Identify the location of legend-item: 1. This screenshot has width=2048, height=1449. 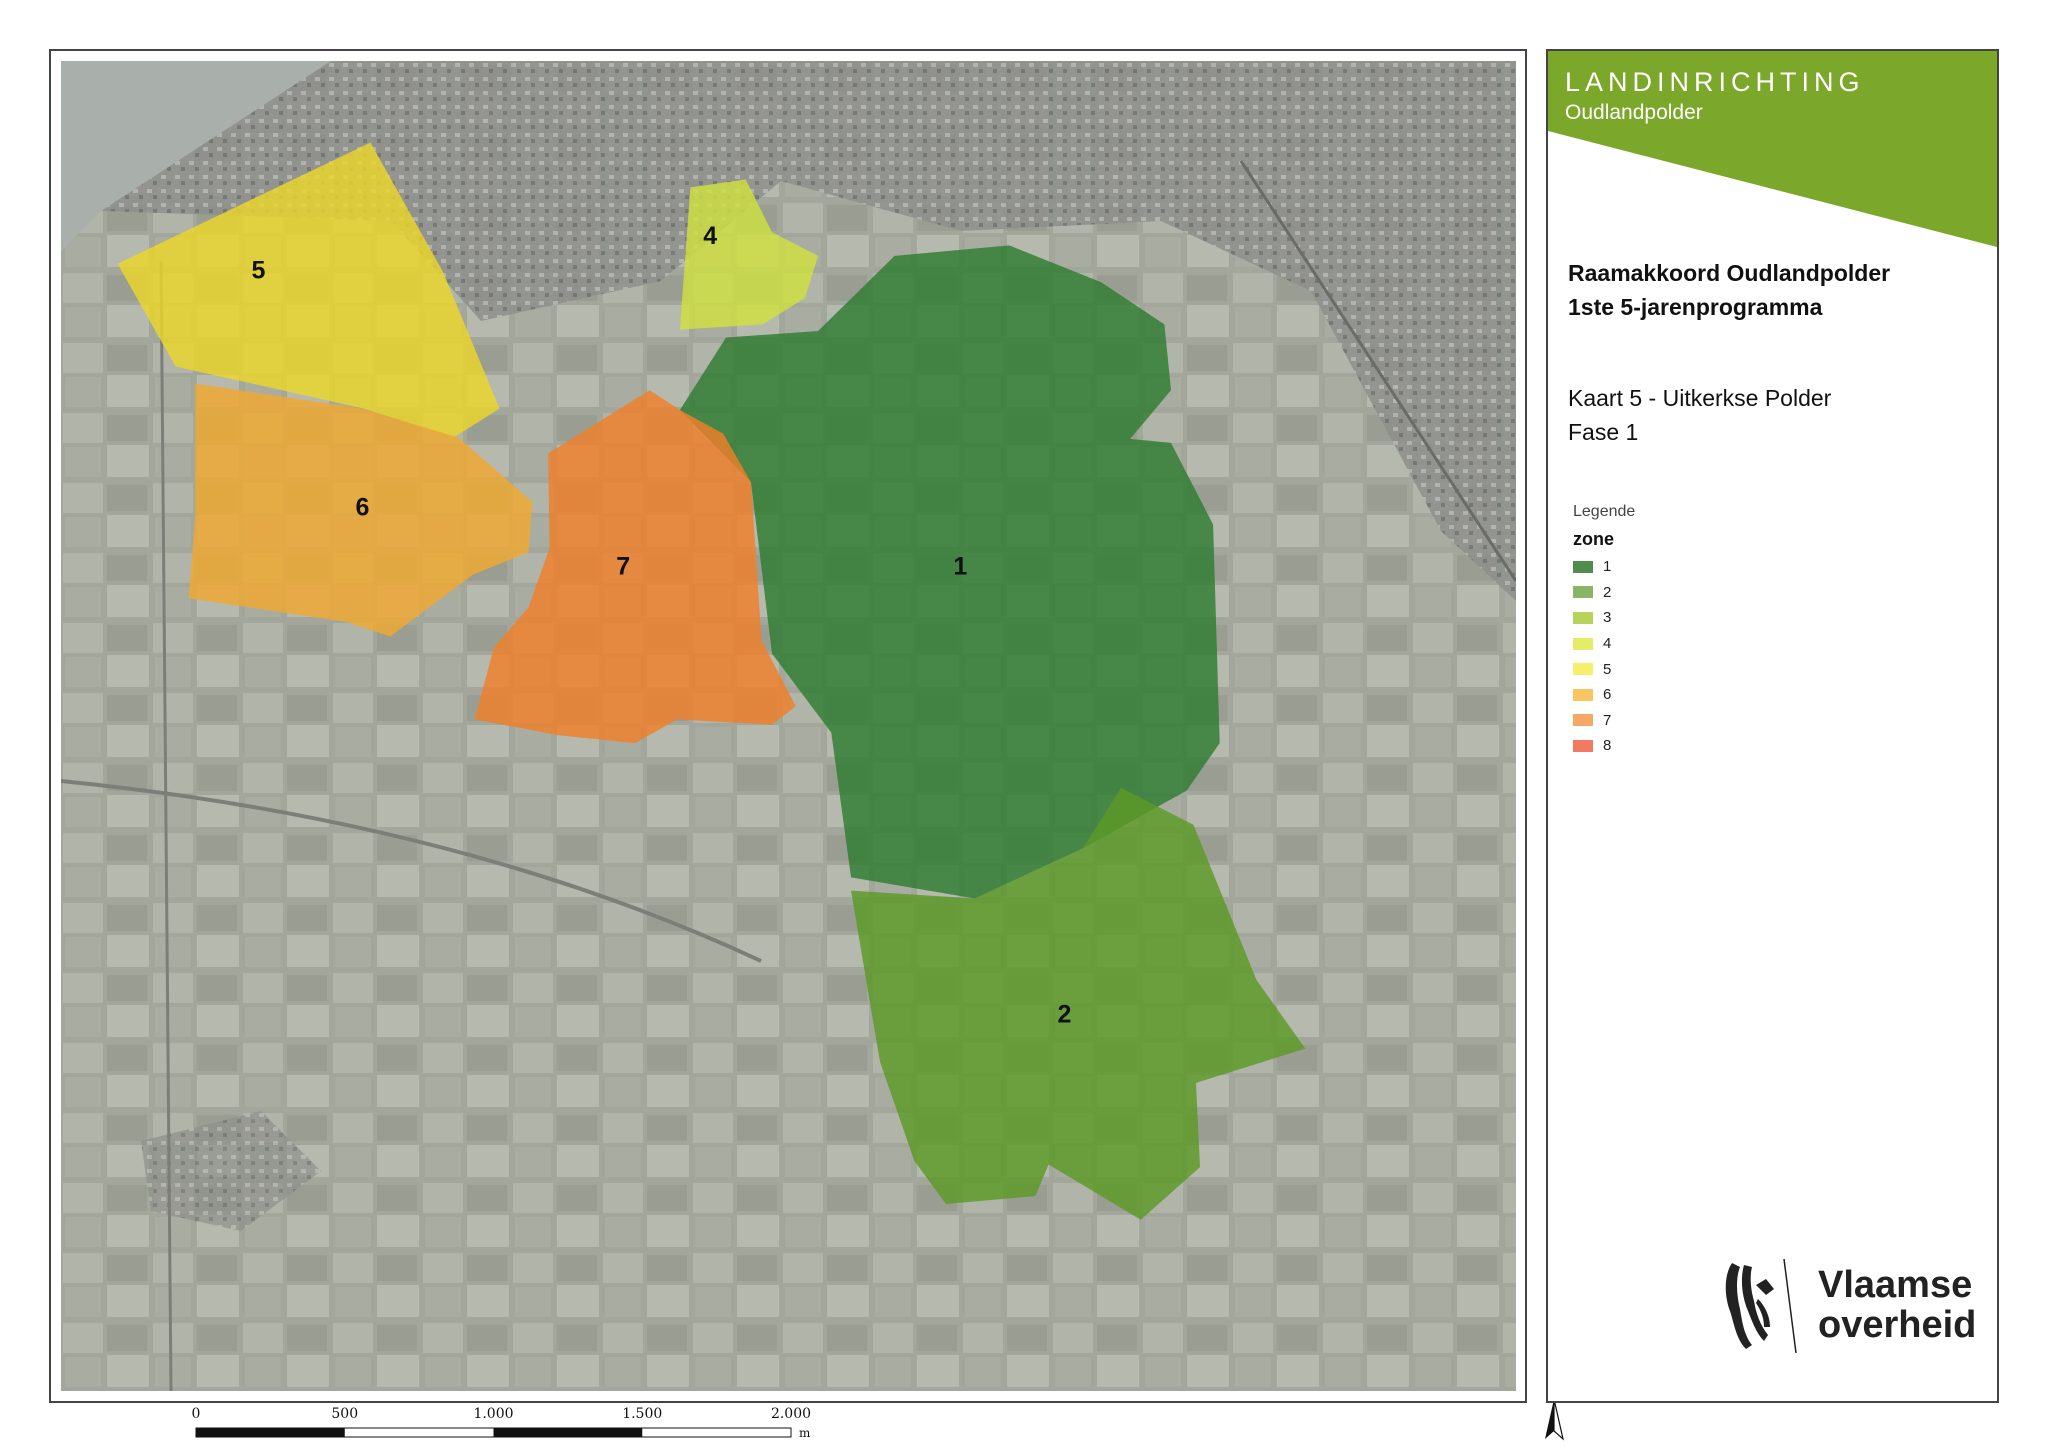
(1604, 567).